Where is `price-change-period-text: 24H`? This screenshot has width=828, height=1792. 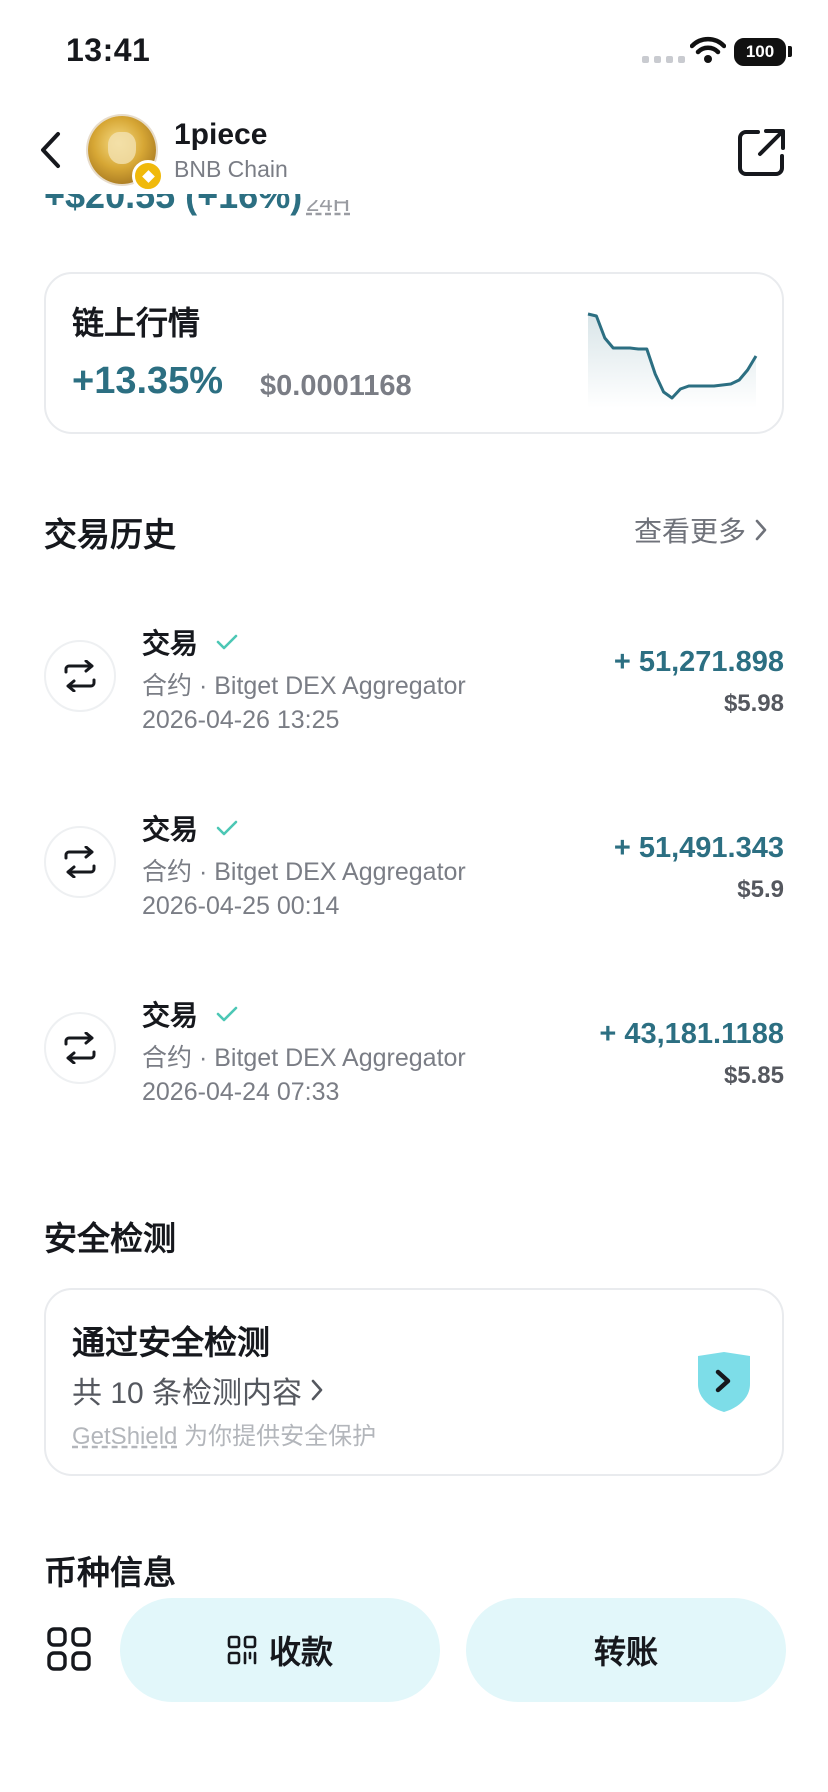 price-change-period-text: 24H is located at coordinates (328, 208).